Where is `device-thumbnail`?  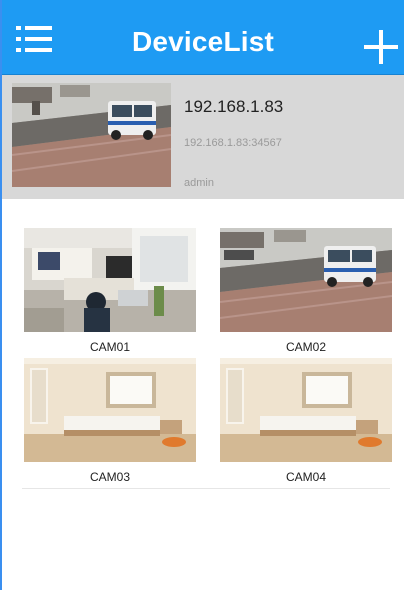
device-thumbnail is located at coordinates (91, 135).